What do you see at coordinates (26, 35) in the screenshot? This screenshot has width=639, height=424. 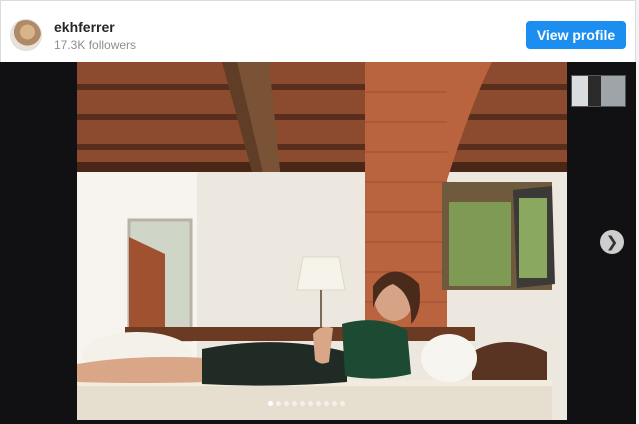 I see `avatar` at bounding box center [26, 35].